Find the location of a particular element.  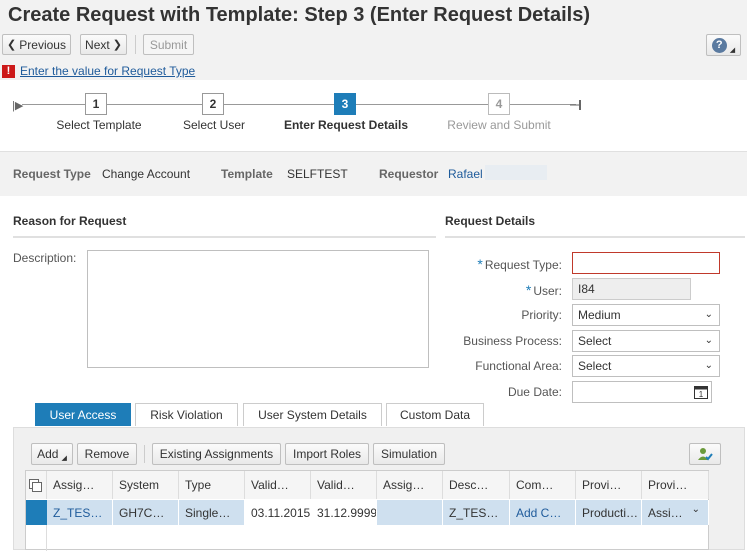

svg-text: 1 is located at coordinates (701, 394).